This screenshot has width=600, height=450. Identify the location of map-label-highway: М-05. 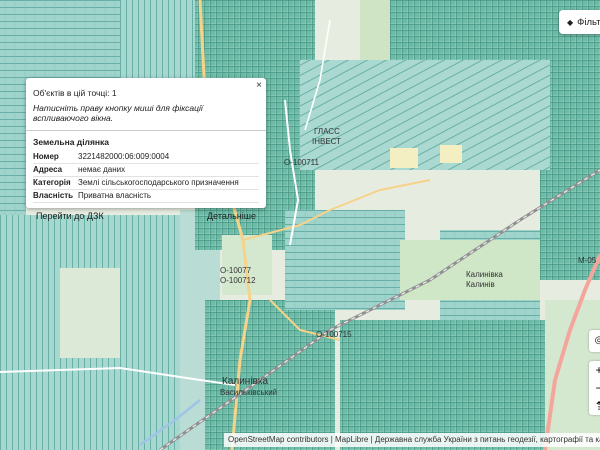
(587, 260).